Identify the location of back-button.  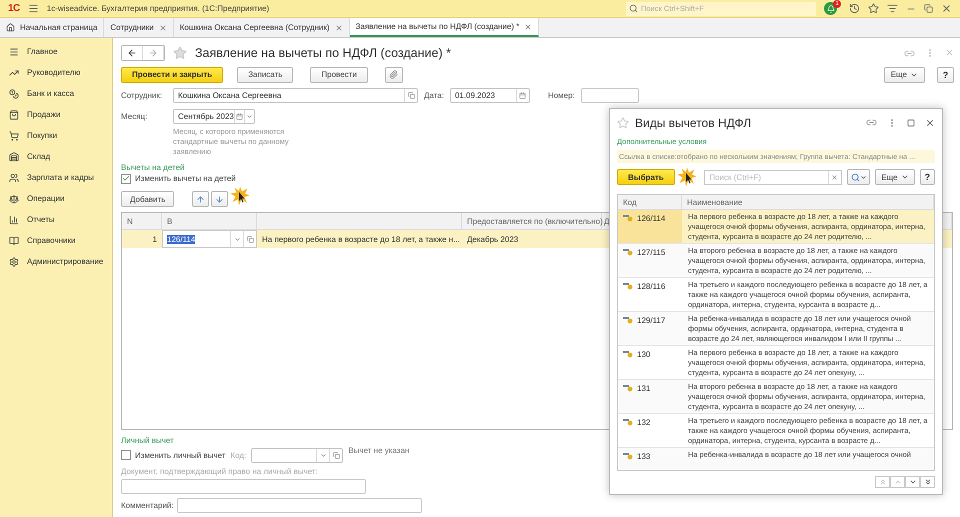
(132, 53).